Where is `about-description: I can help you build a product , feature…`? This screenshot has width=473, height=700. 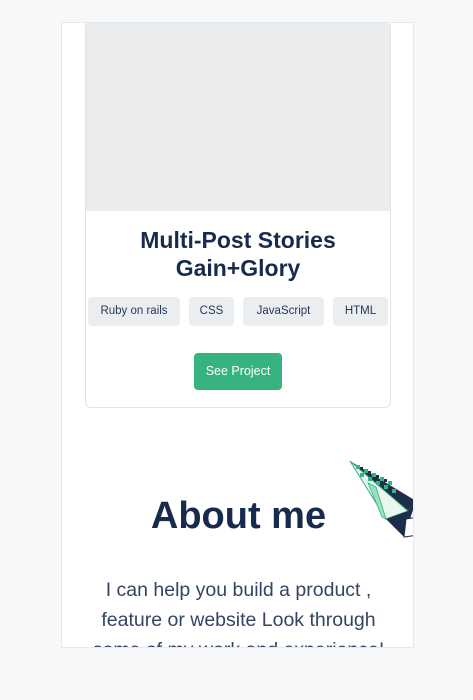
about-description: I can help you build a product , feature… is located at coordinates (239, 613).